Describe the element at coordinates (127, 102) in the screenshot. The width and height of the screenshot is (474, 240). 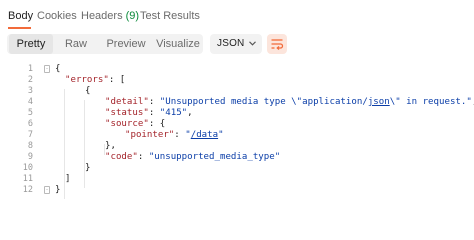
I see `json-key: "detail"` at that location.